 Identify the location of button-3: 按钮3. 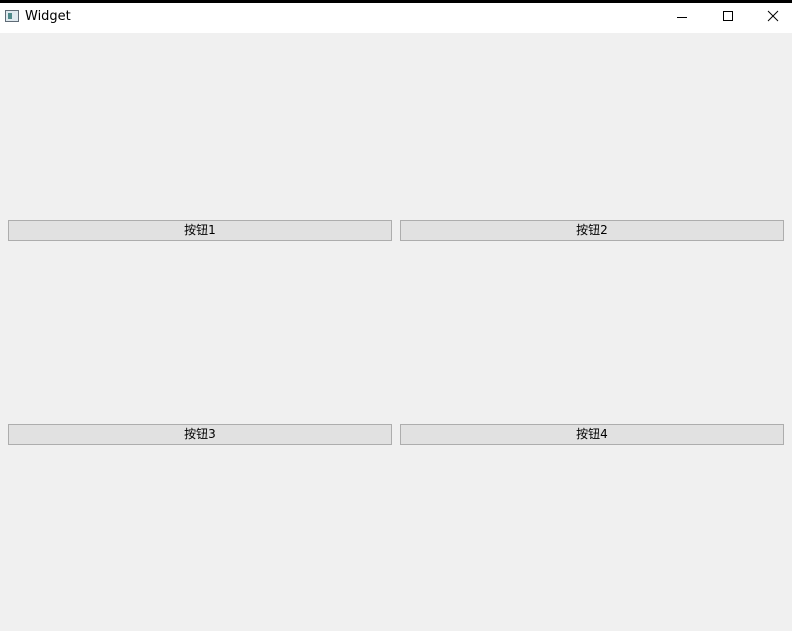
(200, 434).